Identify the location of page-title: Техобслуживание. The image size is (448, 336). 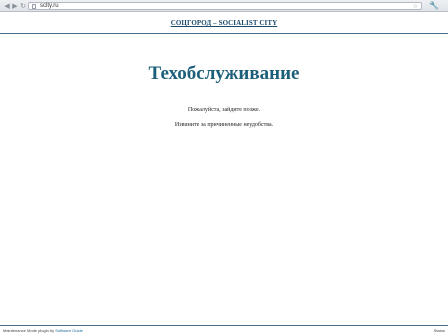
(224, 73).